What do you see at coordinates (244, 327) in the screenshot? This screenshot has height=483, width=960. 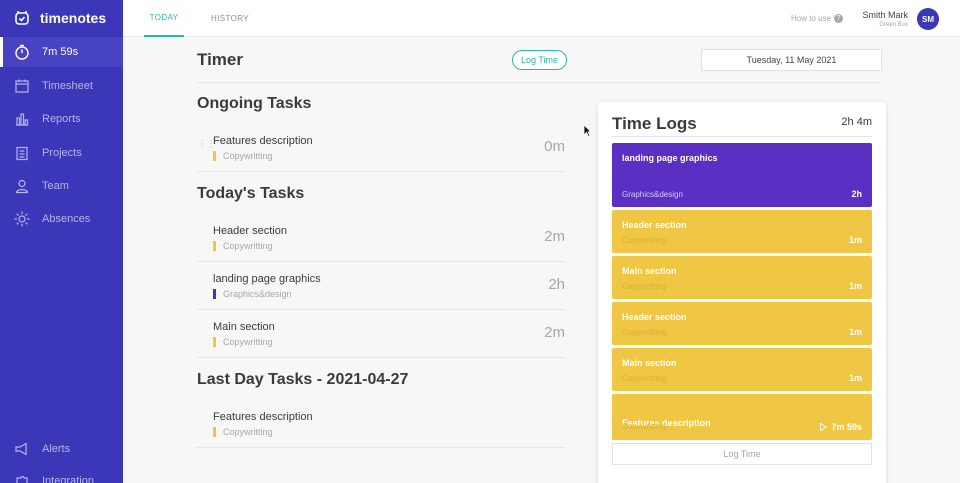 I see `task-name: Main section` at bounding box center [244, 327].